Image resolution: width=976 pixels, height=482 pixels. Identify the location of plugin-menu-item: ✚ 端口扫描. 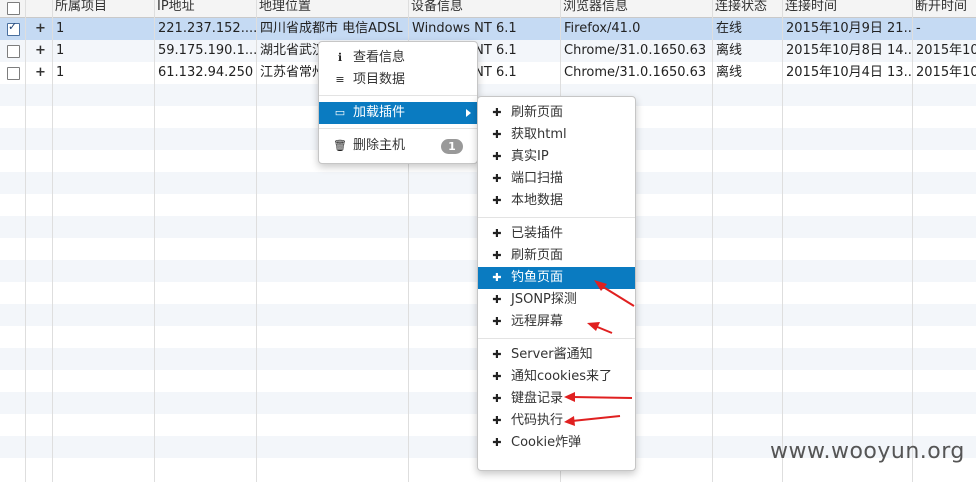
(556, 179).